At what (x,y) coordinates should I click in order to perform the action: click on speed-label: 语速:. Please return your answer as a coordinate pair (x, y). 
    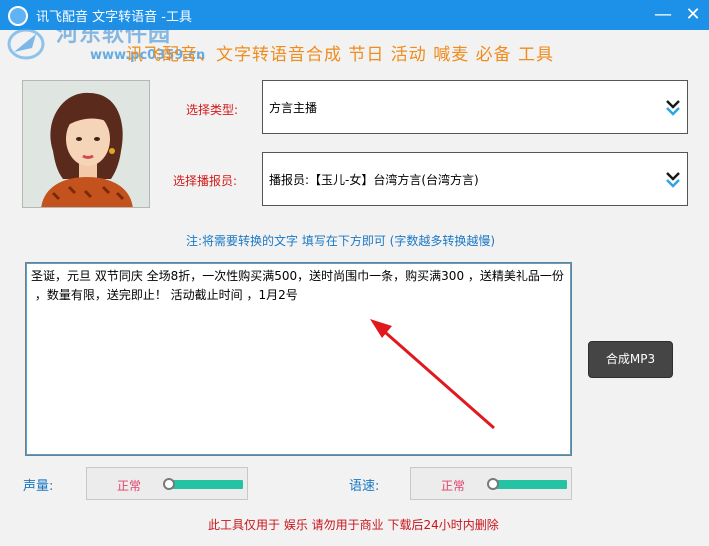
    Looking at the image, I should click on (364, 486).